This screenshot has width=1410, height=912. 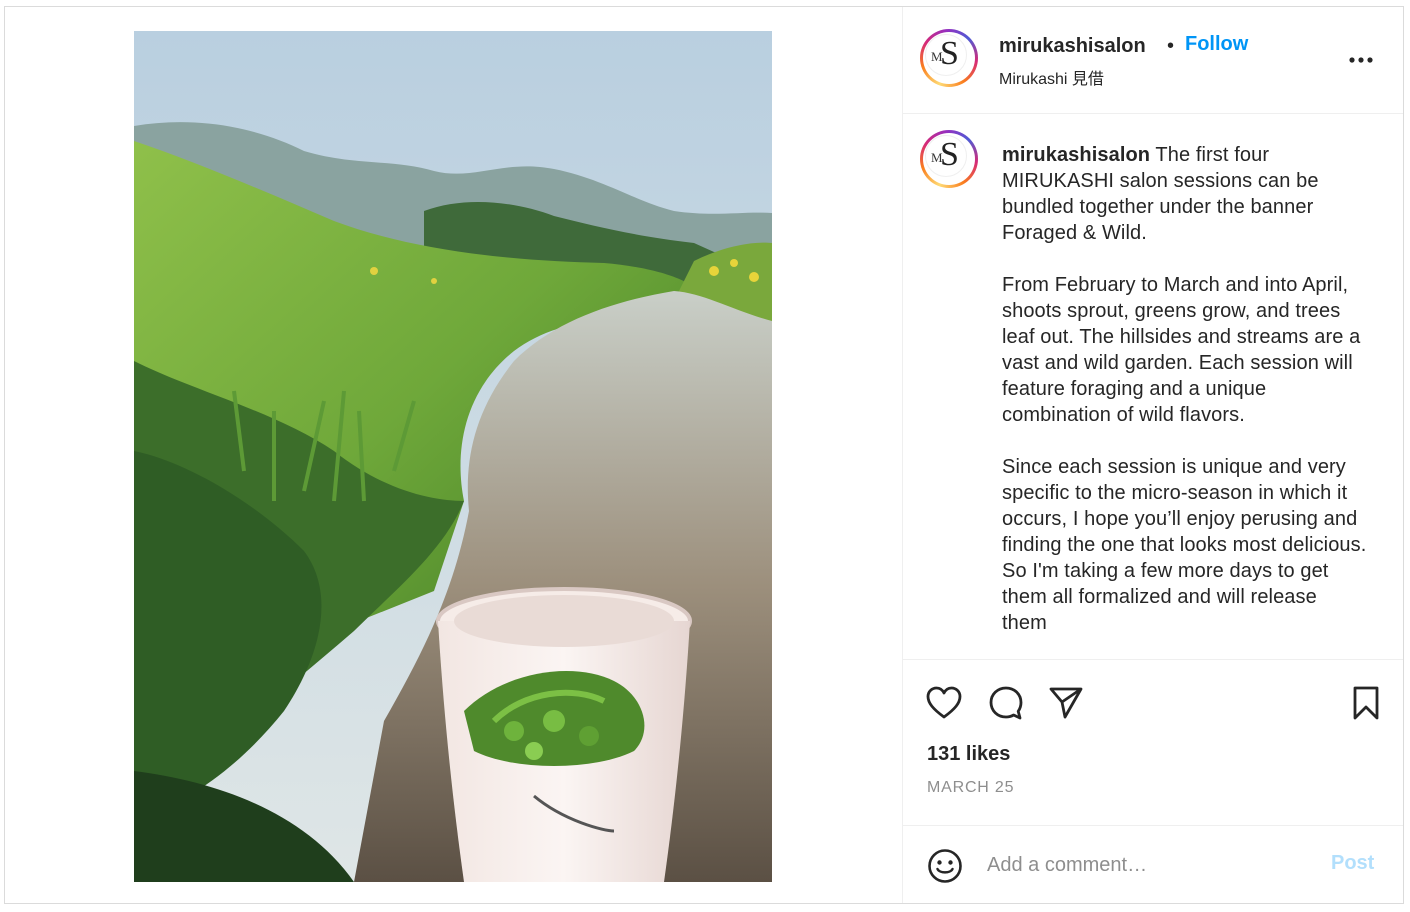 I want to click on follow-button: Follow, so click(x=1216, y=44).